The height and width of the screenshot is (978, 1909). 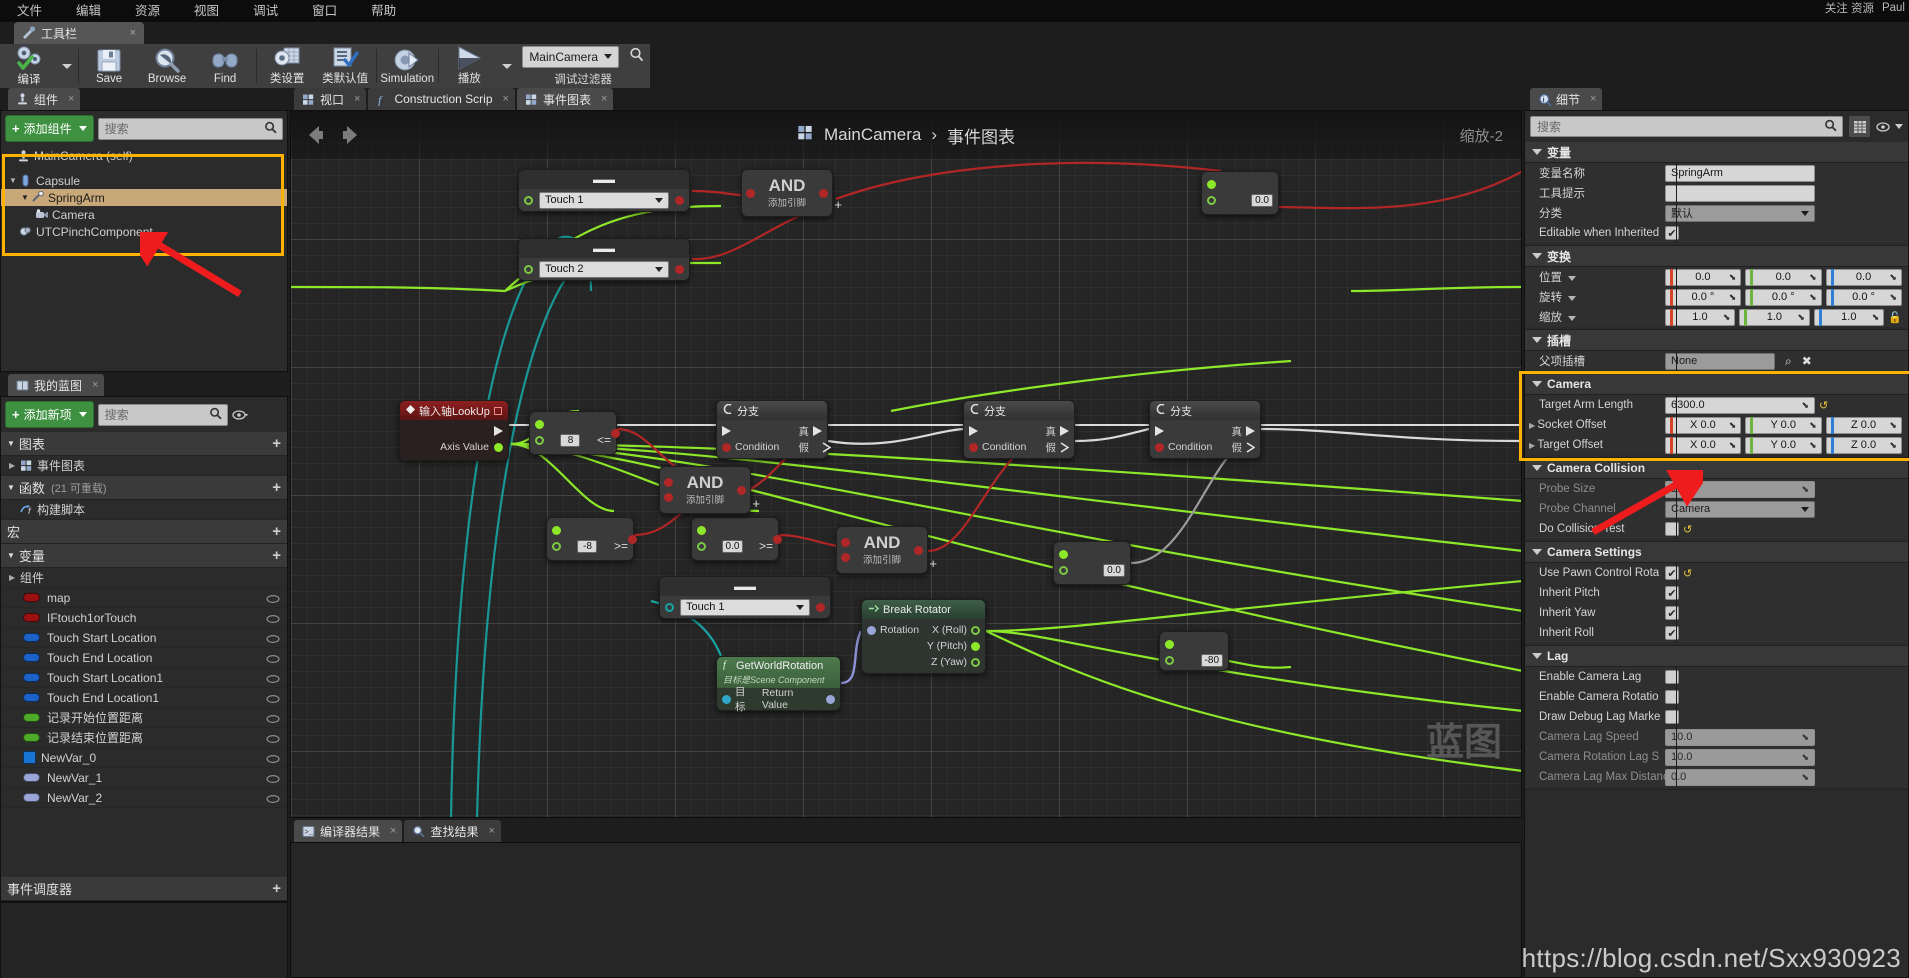 I want to click on menu-item-window: 窗口, so click(x=324, y=11).